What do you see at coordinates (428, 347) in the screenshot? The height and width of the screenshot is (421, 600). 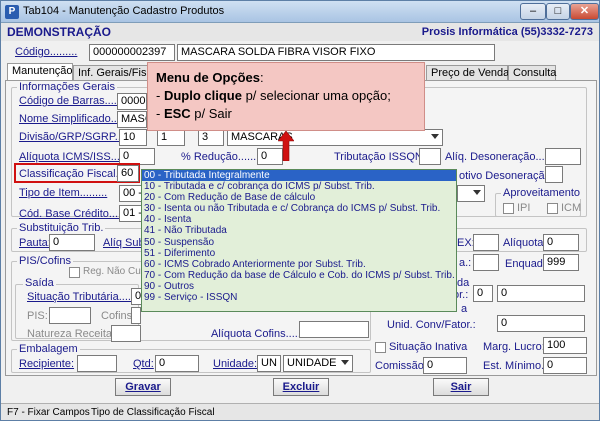 I see `situacao-inativa-label: Situação Inativa` at bounding box center [428, 347].